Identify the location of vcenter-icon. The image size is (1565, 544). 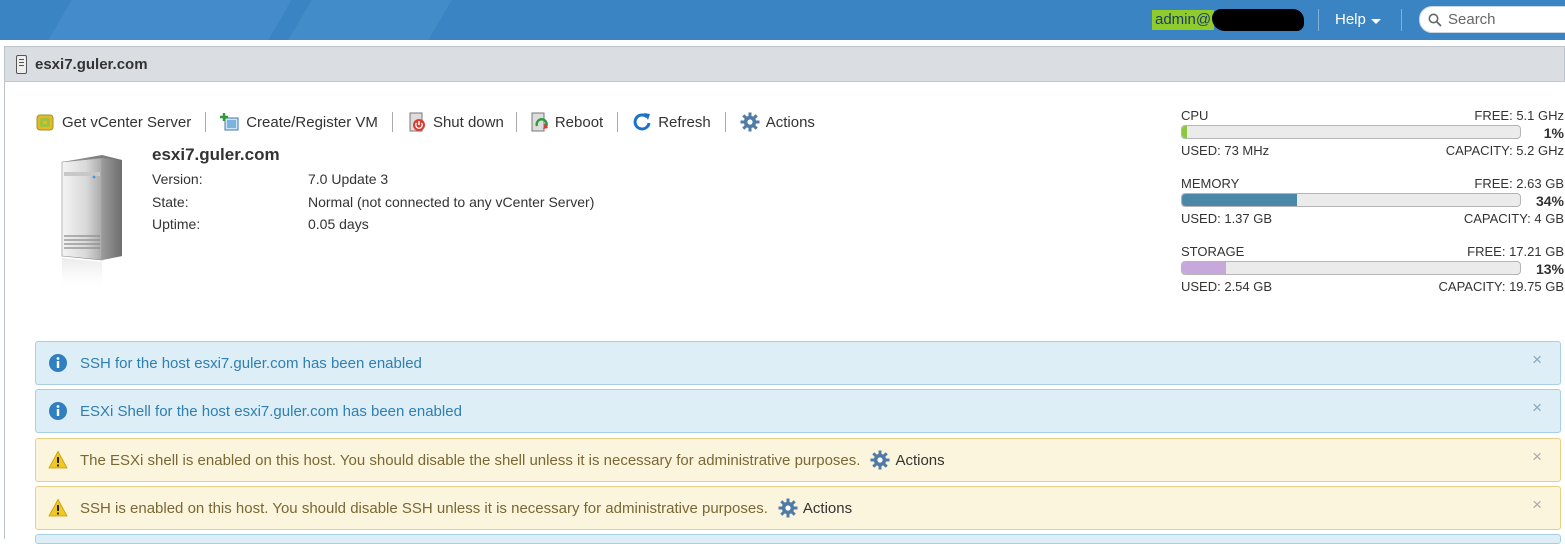
(45, 122).